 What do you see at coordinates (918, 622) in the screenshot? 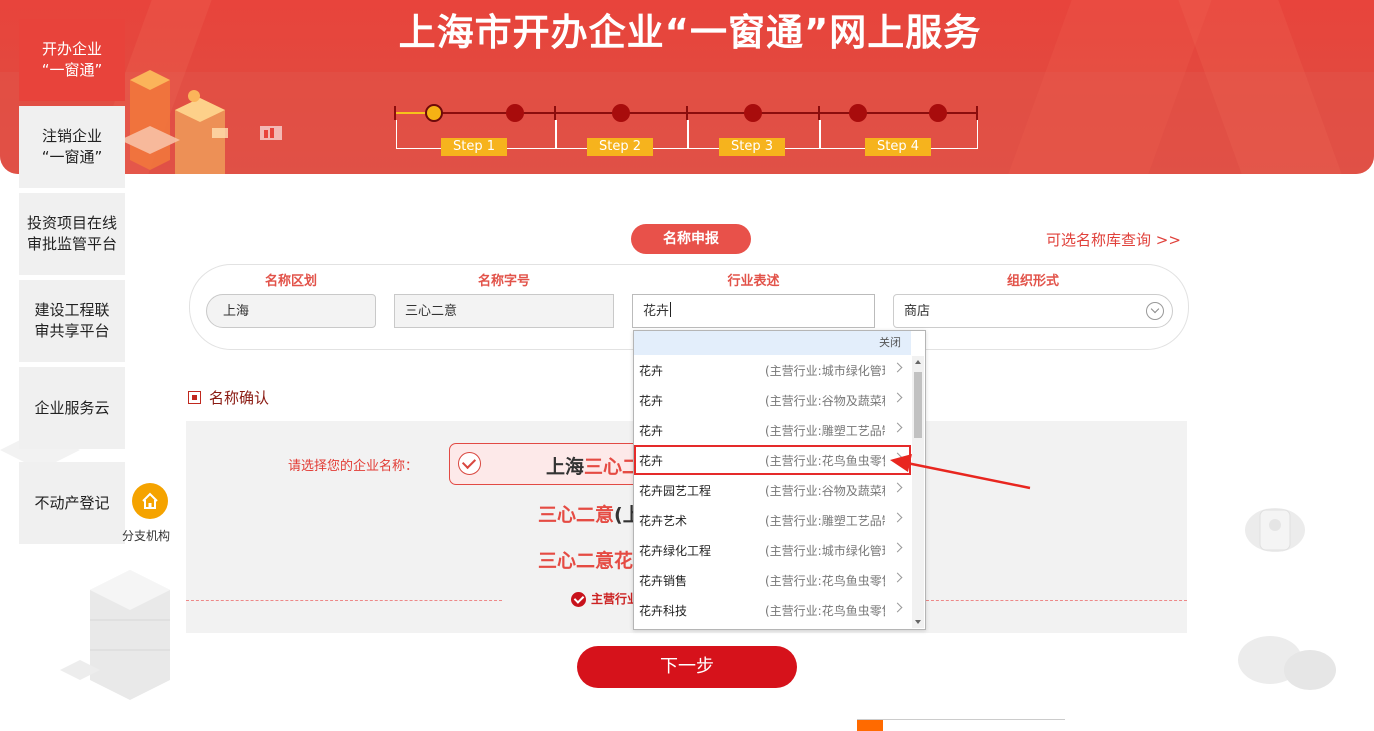
I see `scroll-down-icon` at bounding box center [918, 622].